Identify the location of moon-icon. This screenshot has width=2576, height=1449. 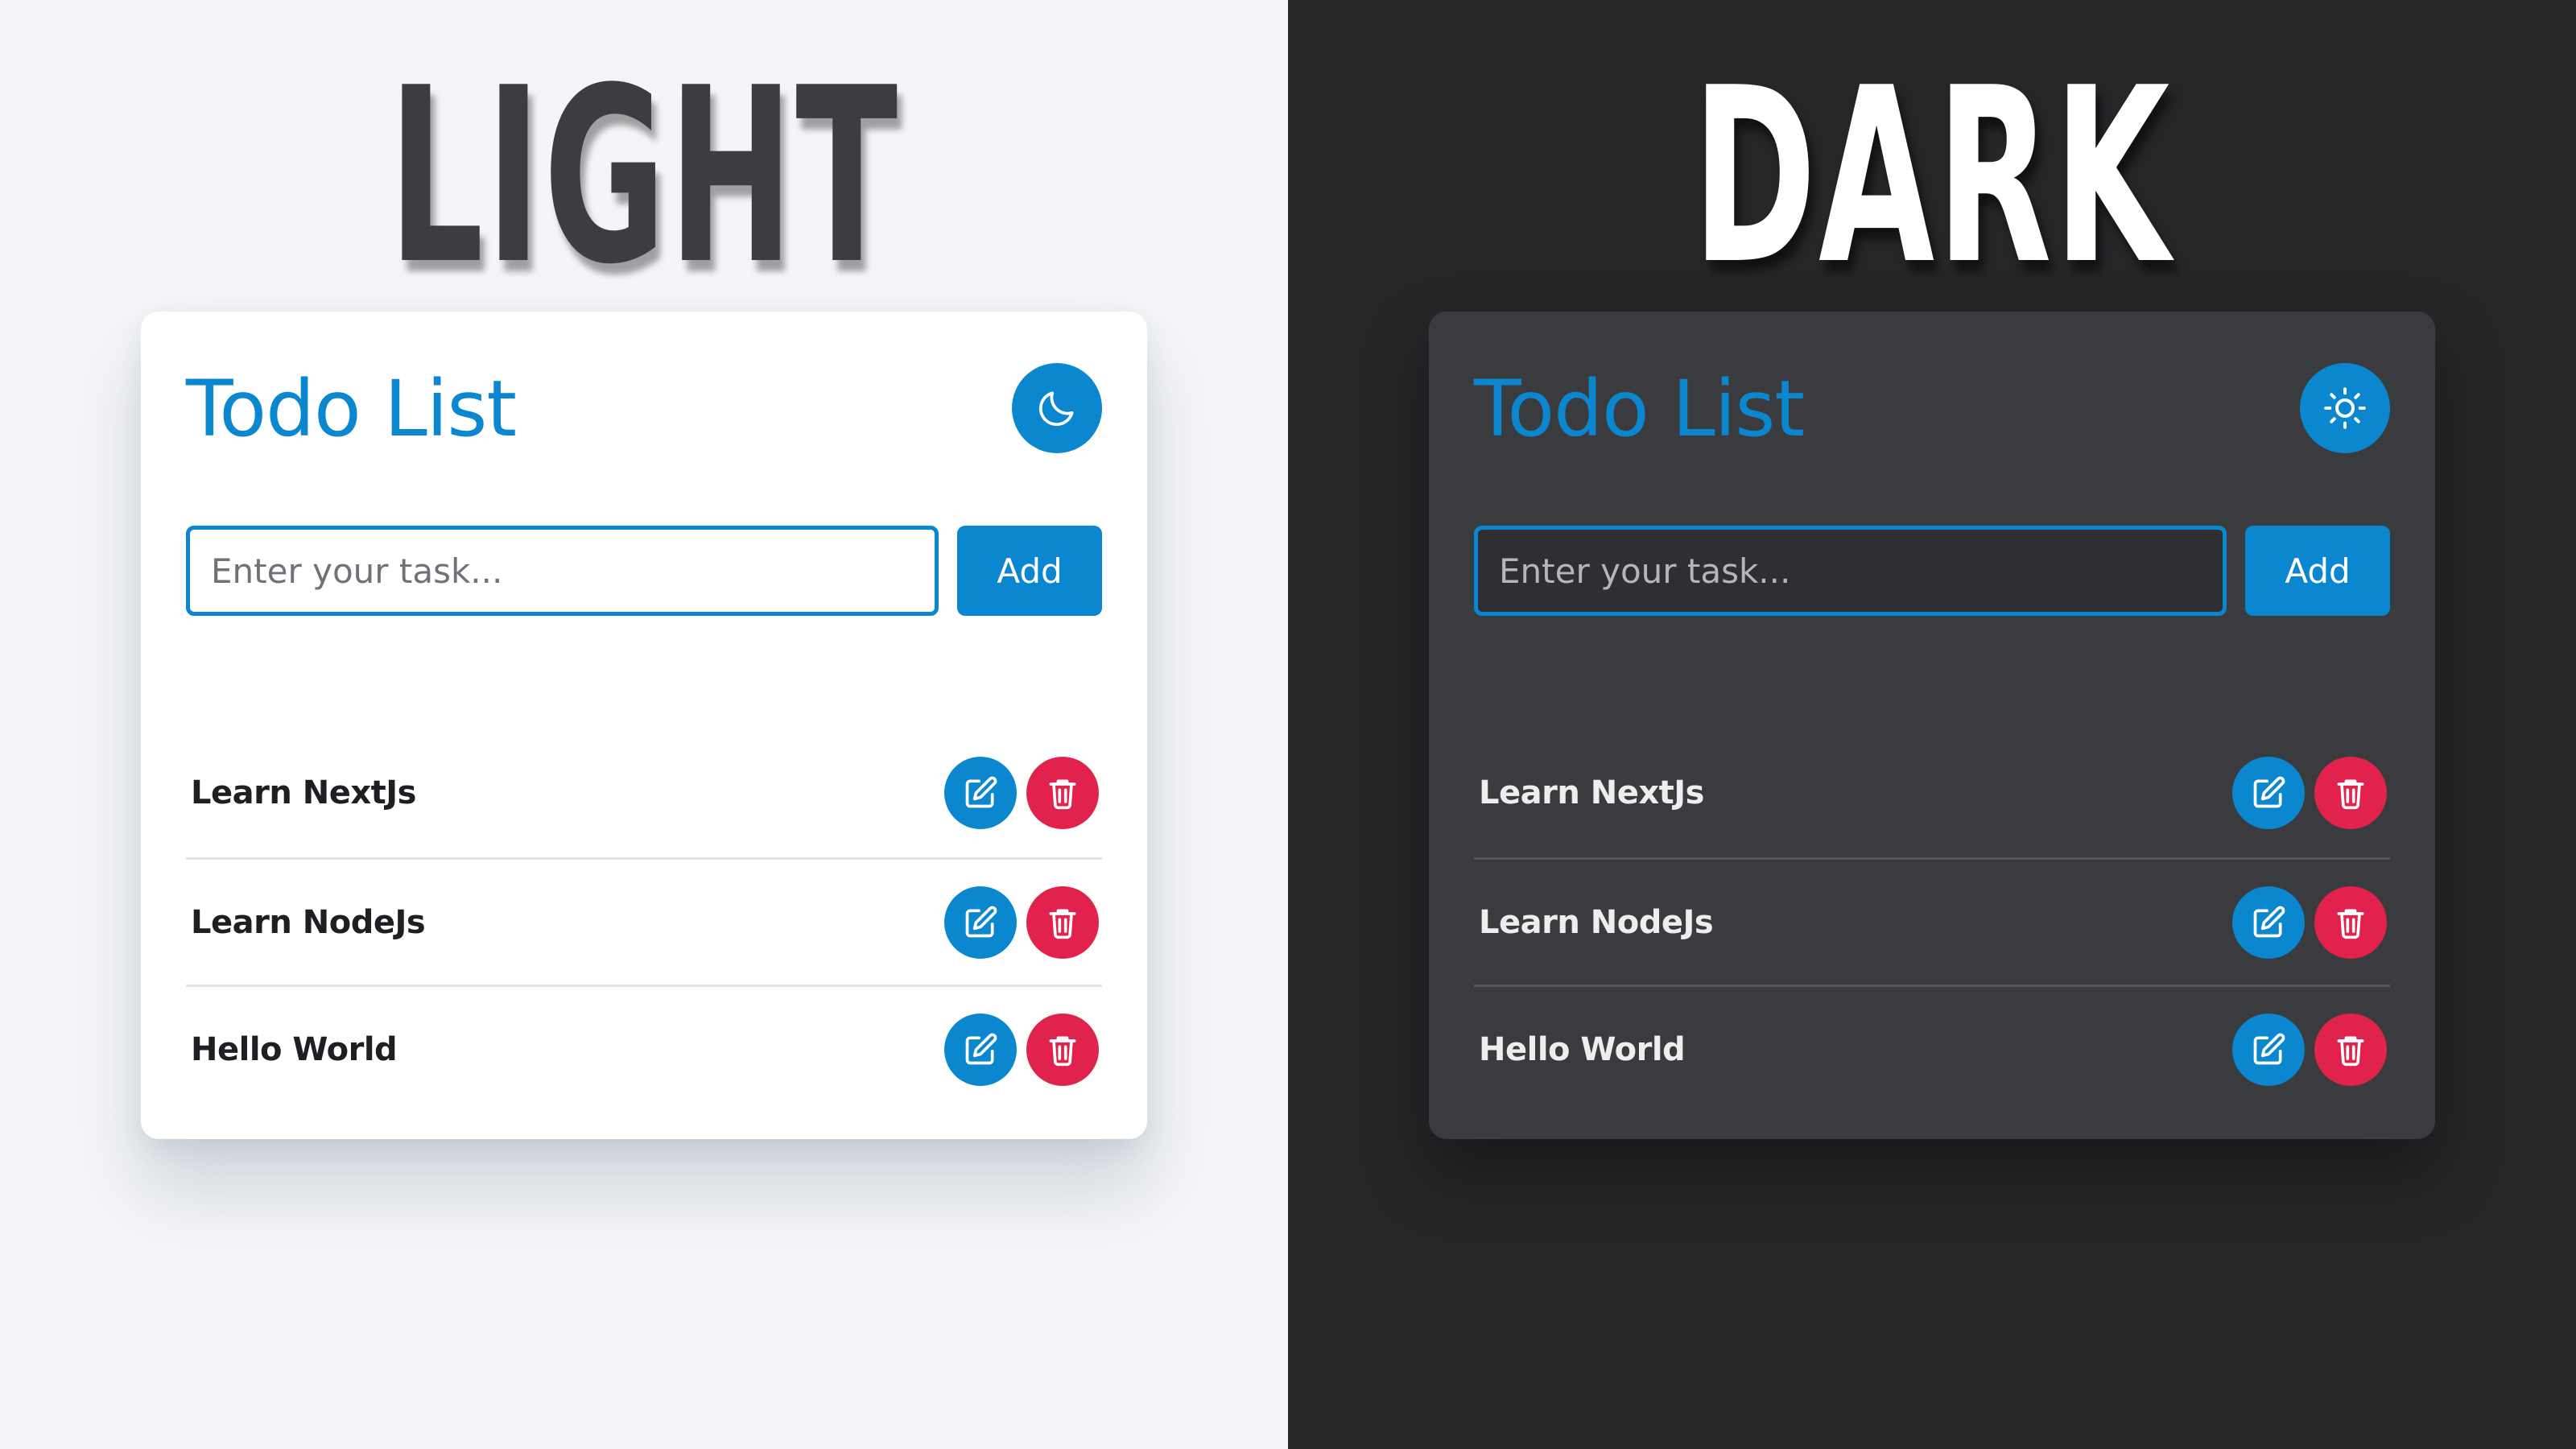
(1056, 409).